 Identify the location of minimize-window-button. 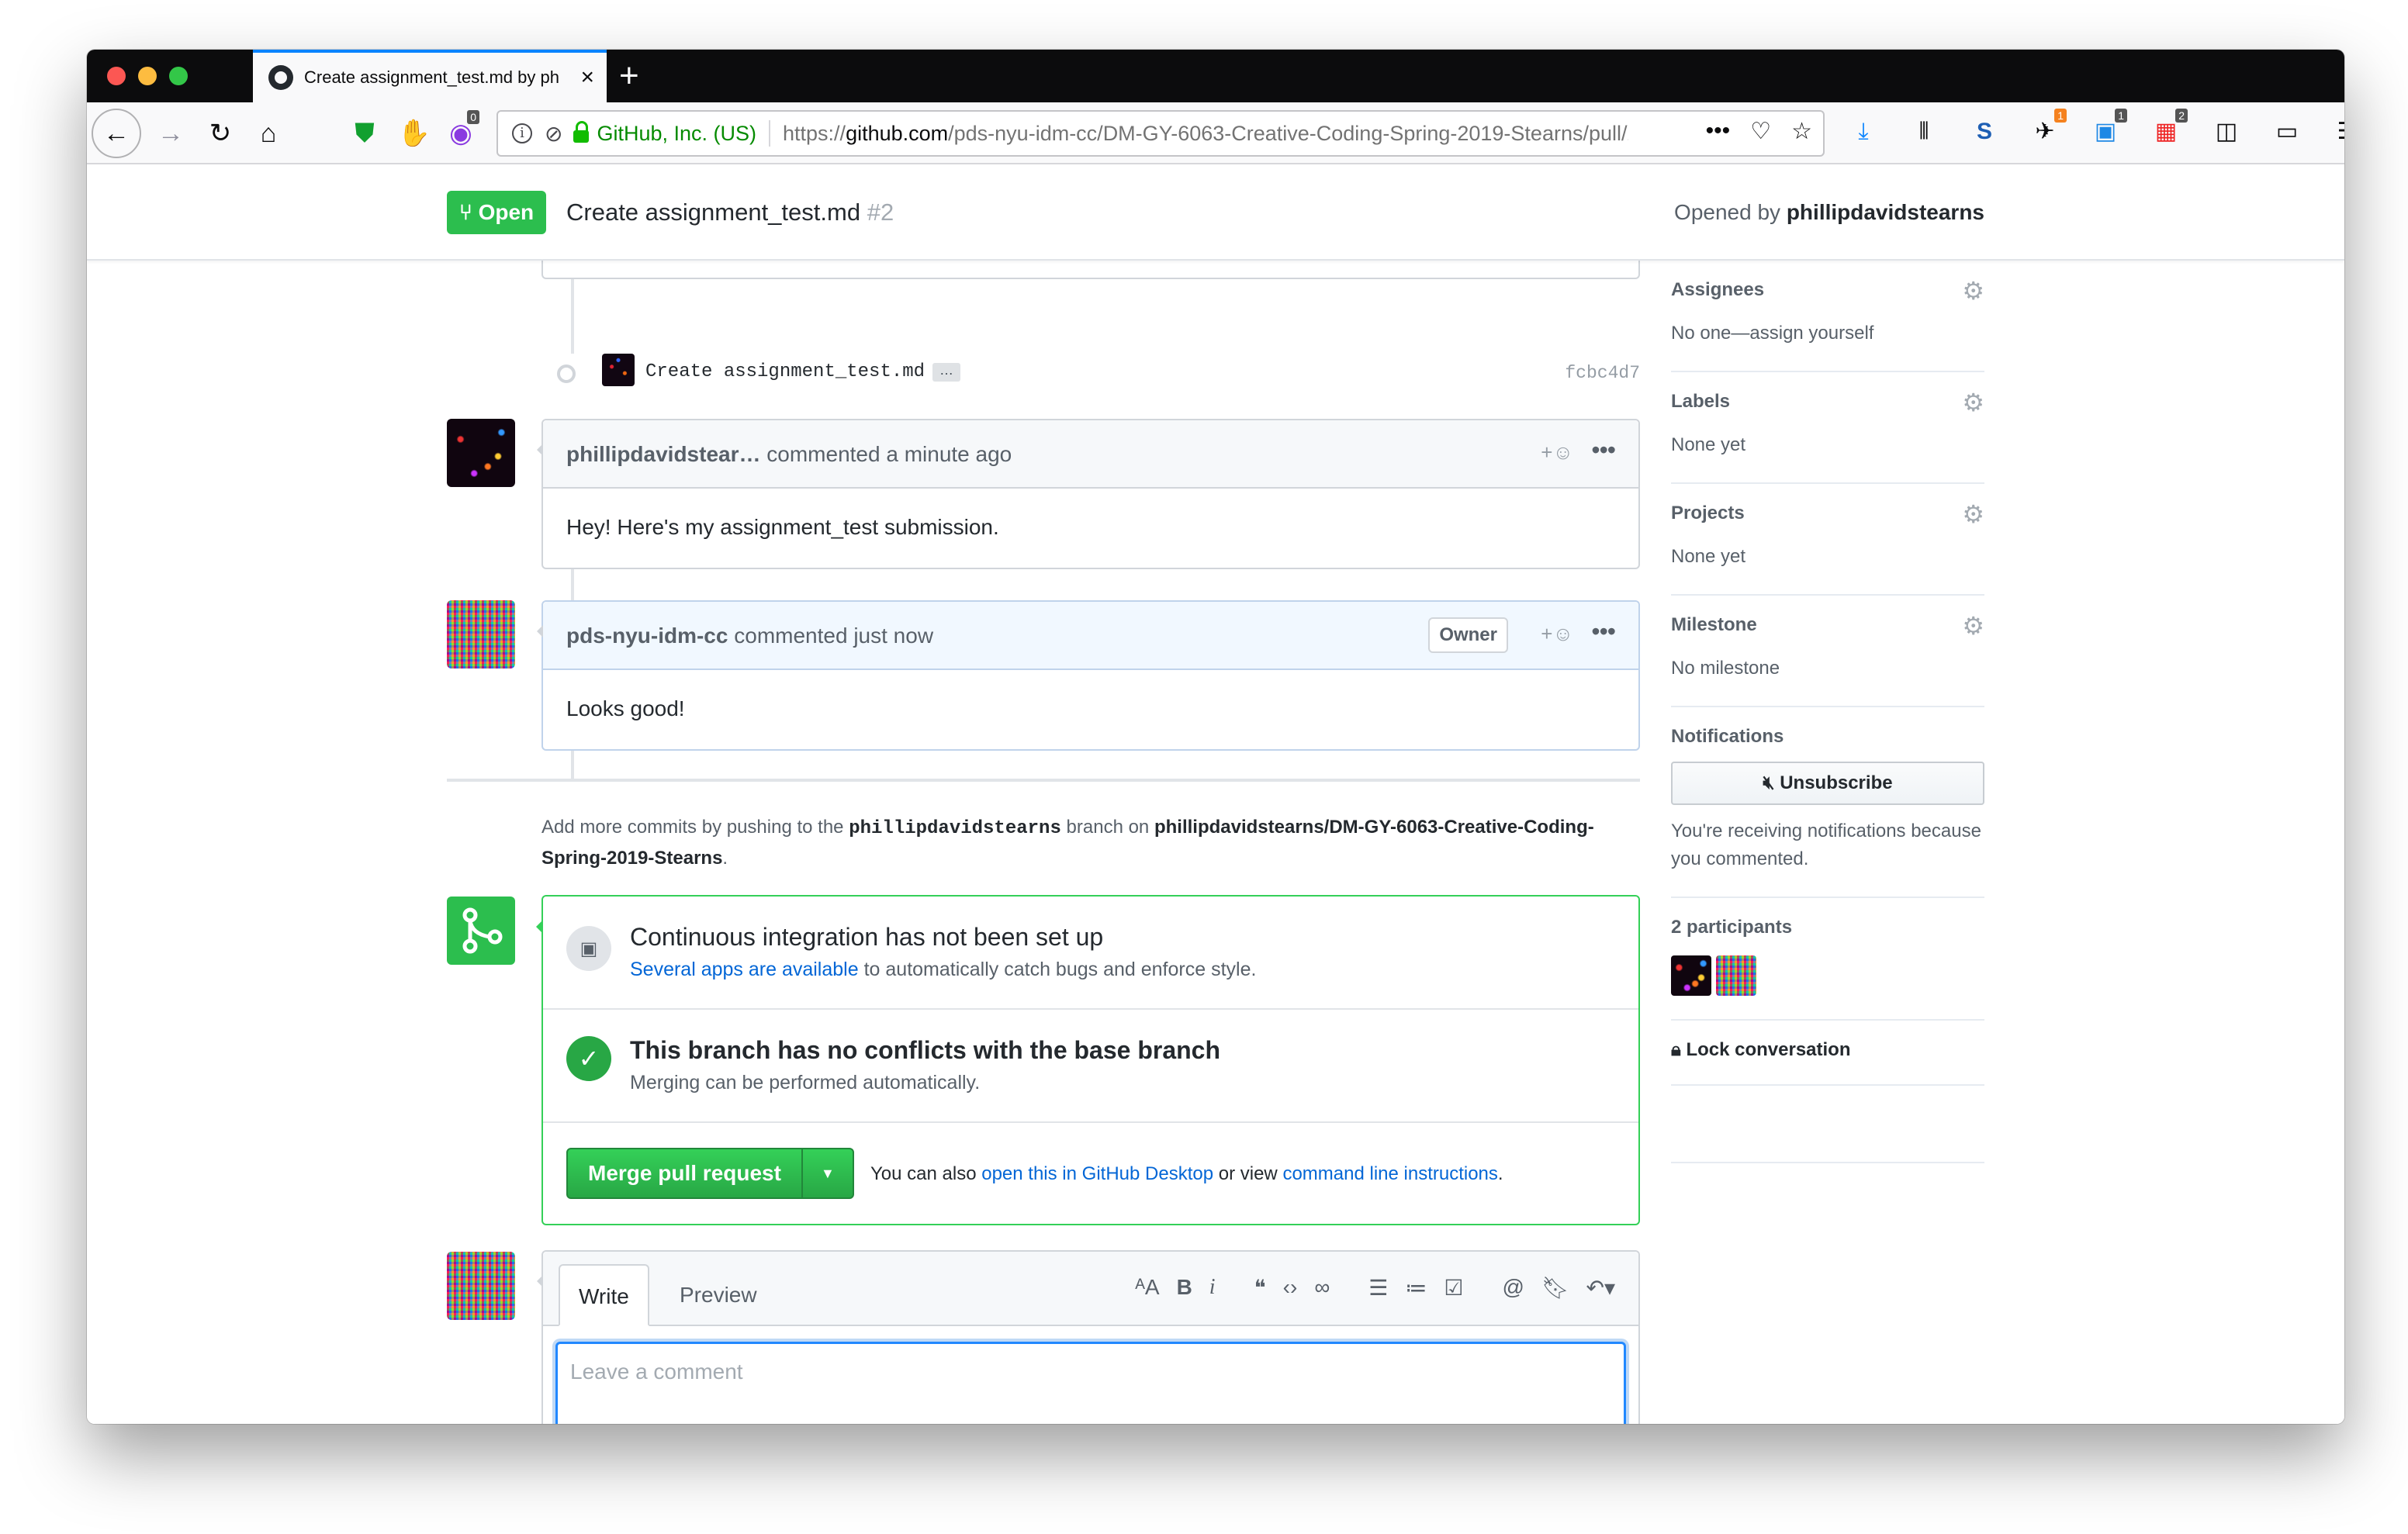
(147, 76).